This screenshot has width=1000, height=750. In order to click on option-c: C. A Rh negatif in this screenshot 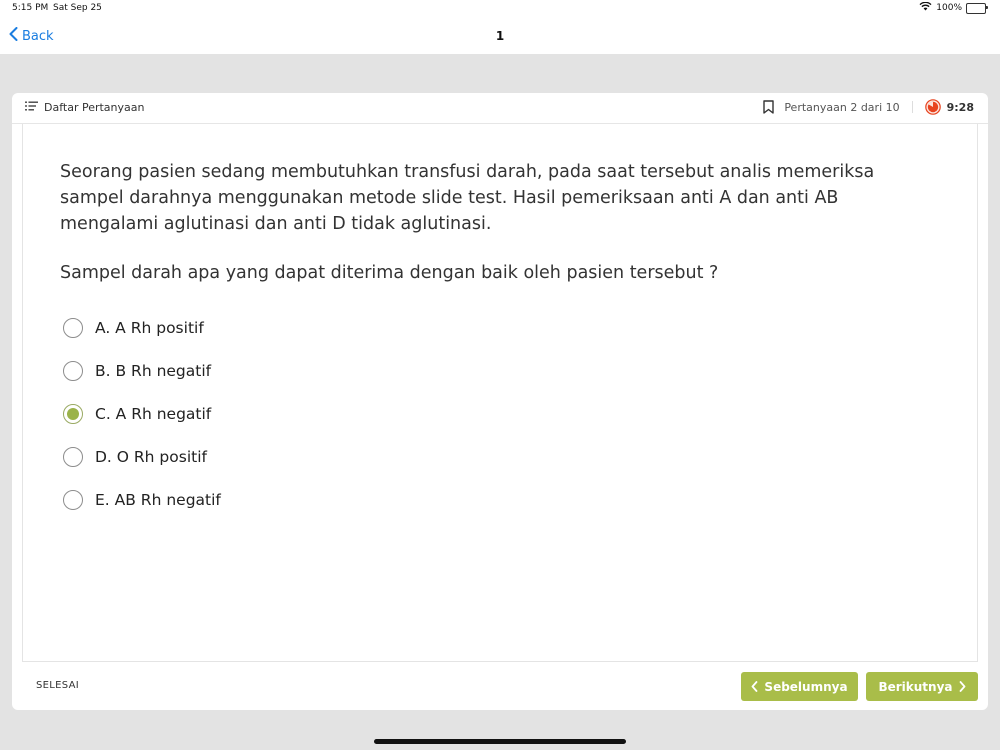, I will do `click(137, 414)`.